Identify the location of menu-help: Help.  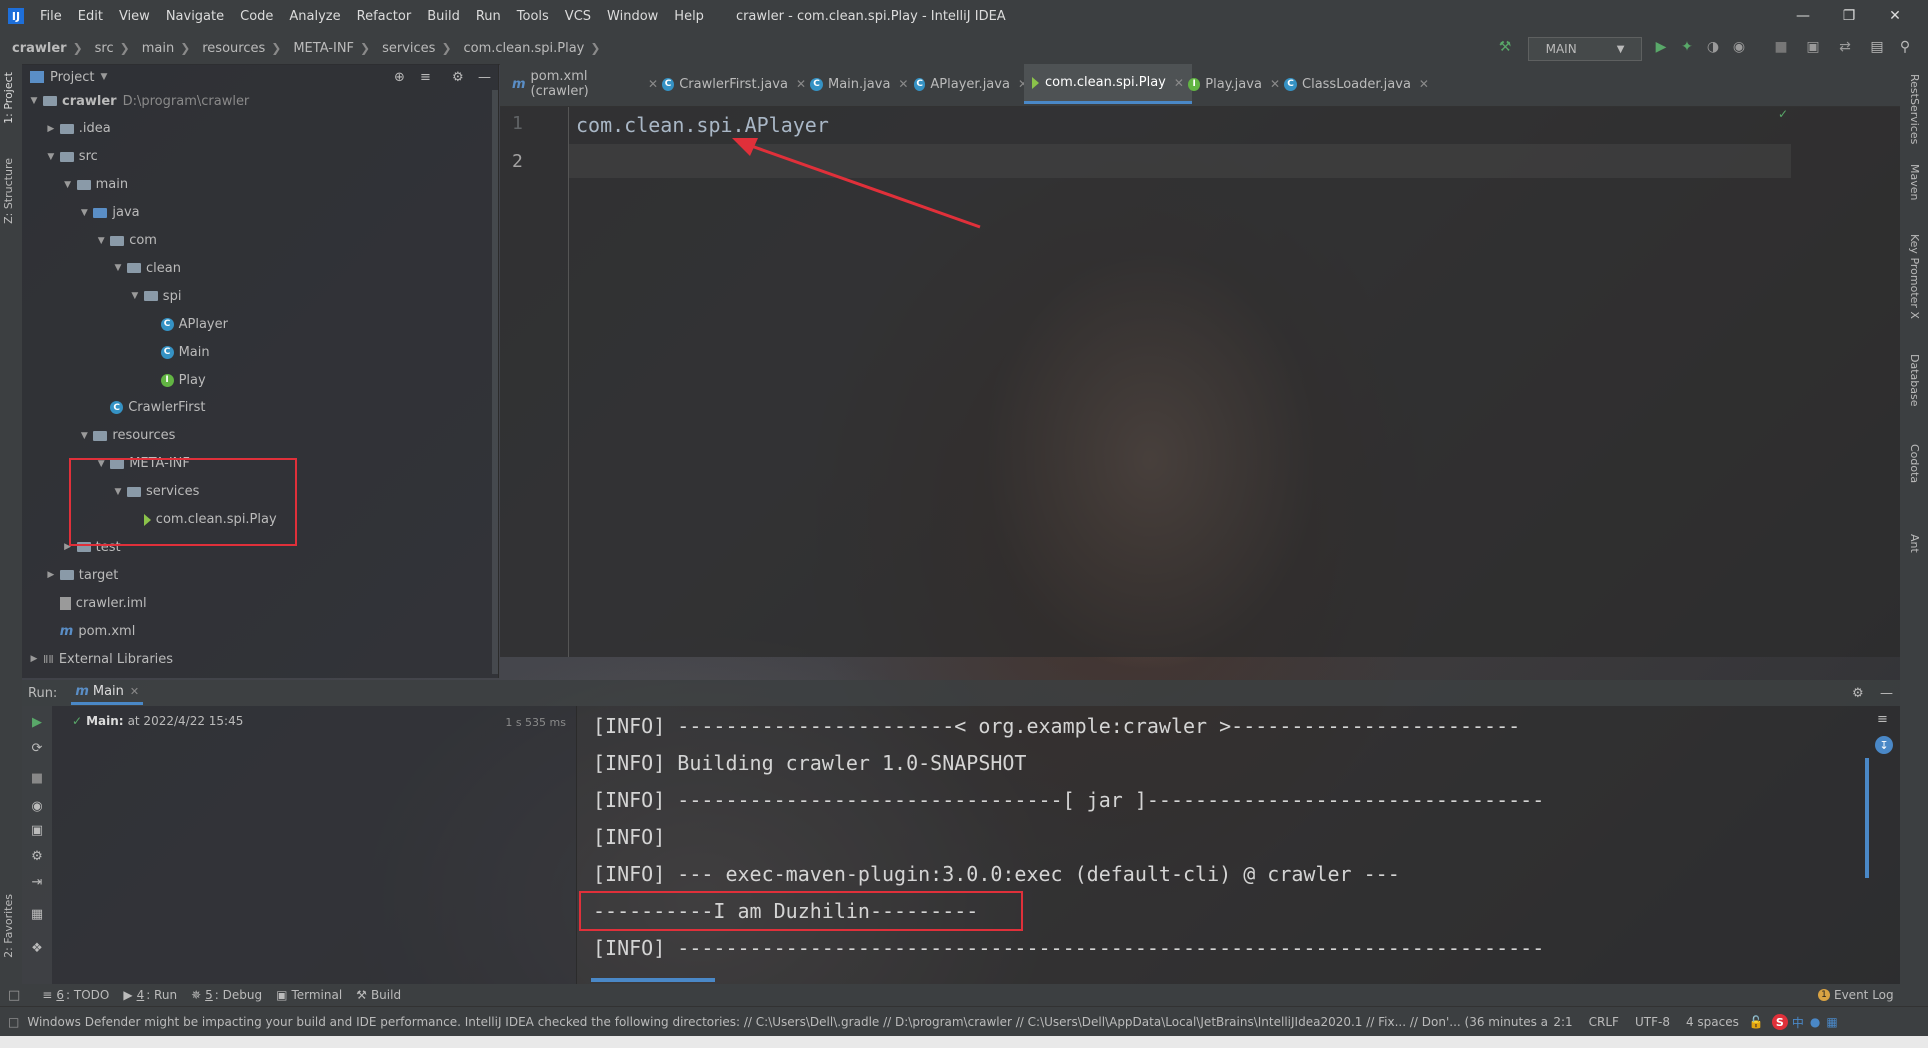
(689, 16).